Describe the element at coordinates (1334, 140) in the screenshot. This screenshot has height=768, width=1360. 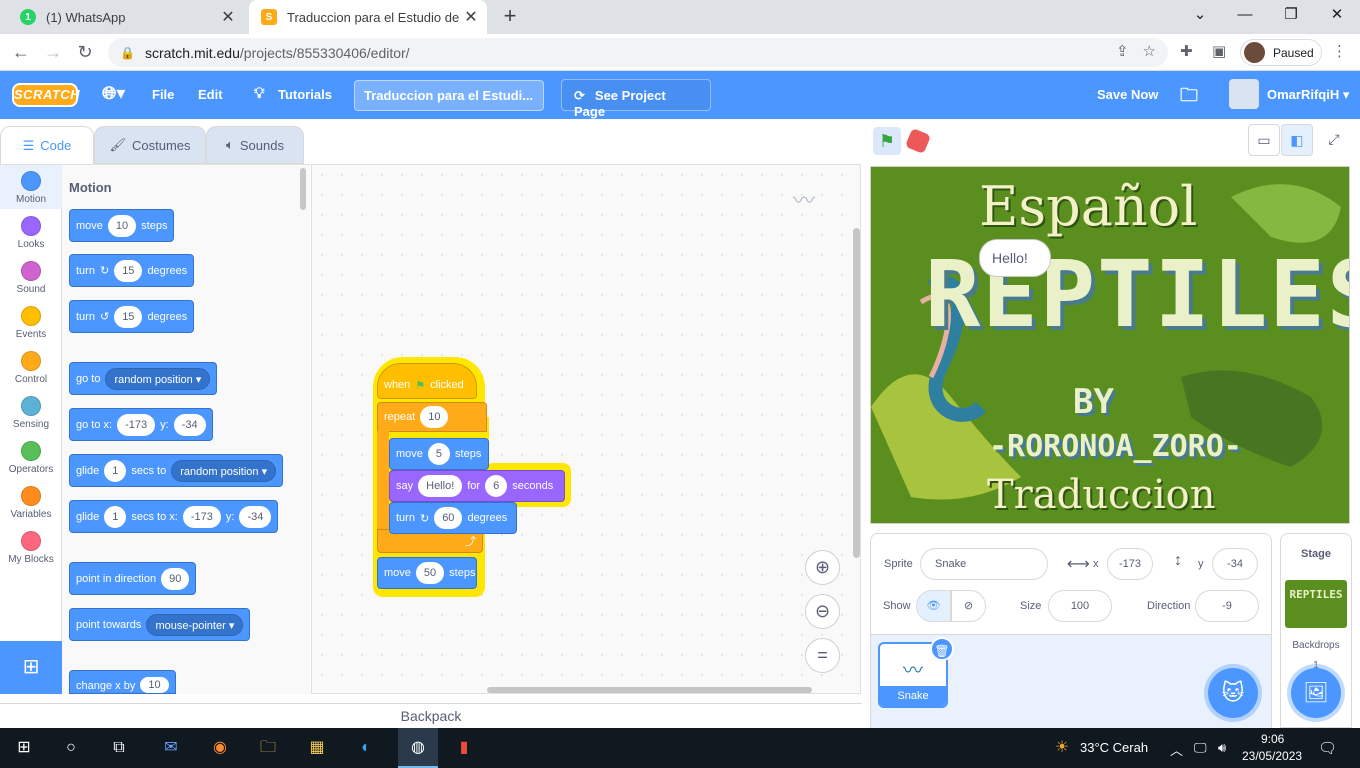
I see `fullscreen-icon: ⤢` at that location.